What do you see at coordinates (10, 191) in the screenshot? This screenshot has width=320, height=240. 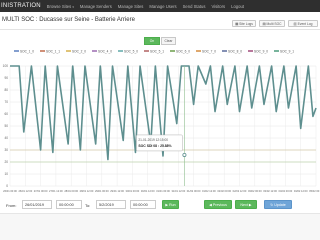 I see `x-tick-label: 26/01 00:00` at bounding box center [10, 191].